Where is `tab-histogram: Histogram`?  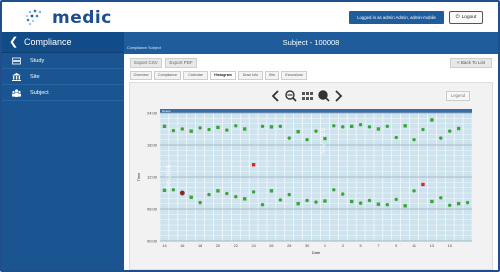 tab-histogram: Histogram is located at coordinates (223, 75).